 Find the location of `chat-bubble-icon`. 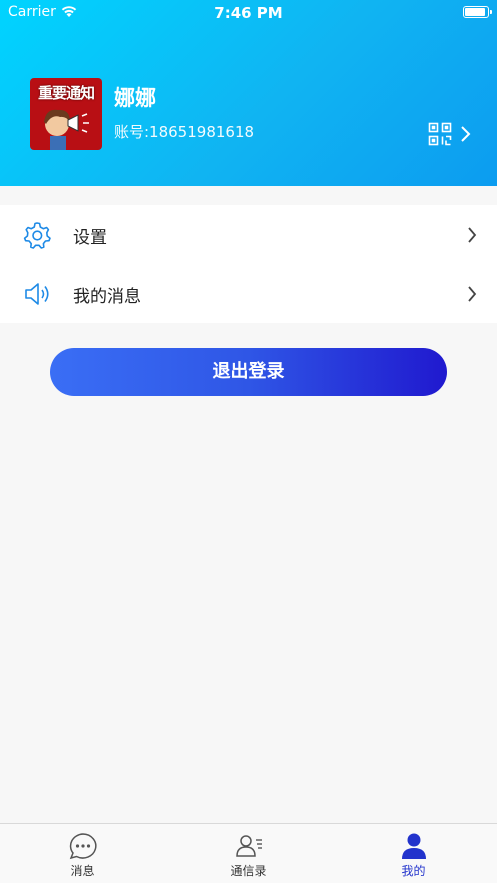

chat-bubble-icon is located at coordinates (83, 846).